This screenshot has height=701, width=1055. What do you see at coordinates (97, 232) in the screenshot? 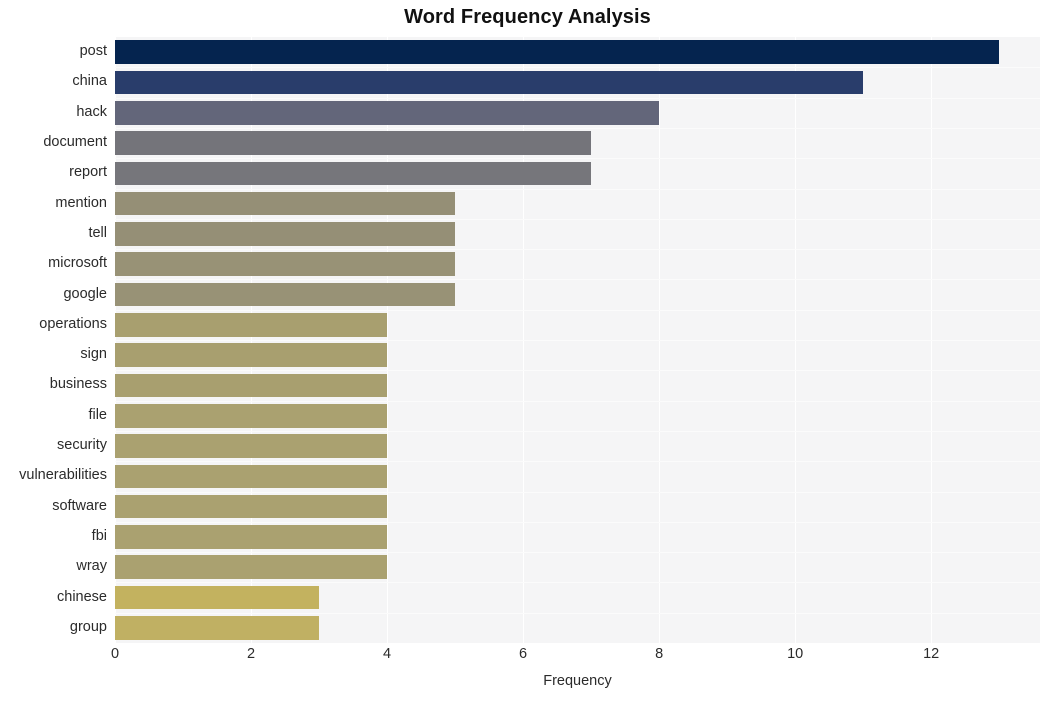
I see `y-label-tell: tell` at bounding box center [97, 232].